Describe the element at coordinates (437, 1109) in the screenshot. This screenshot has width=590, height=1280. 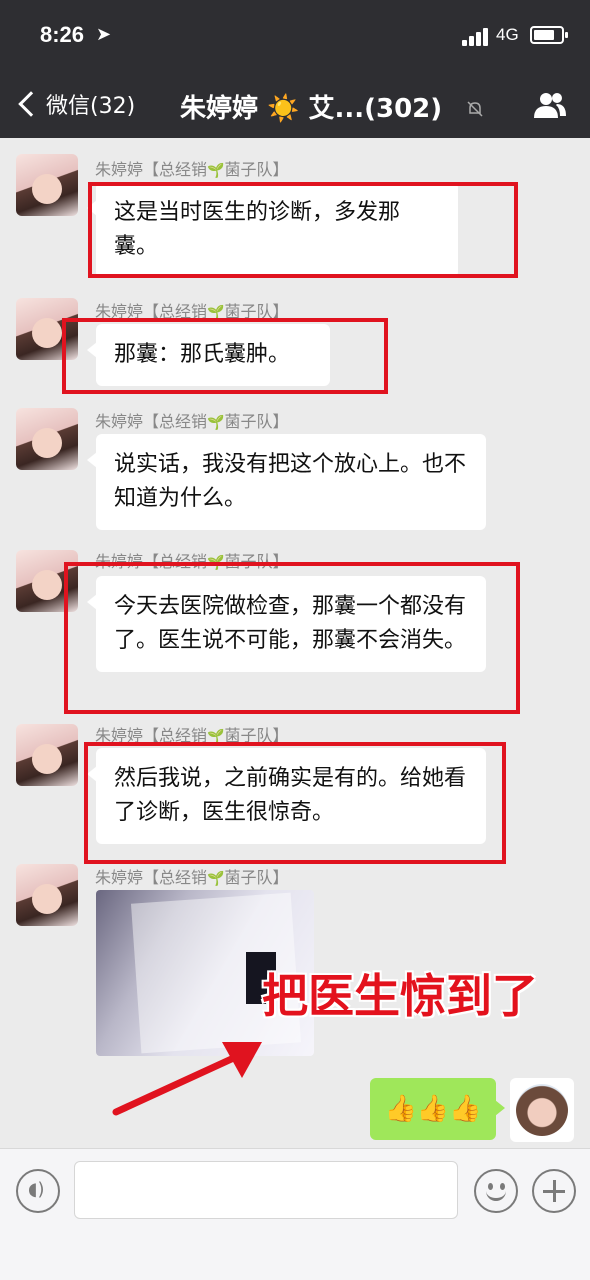
I see `my-message-bubble: 👍👍👍` at that location.